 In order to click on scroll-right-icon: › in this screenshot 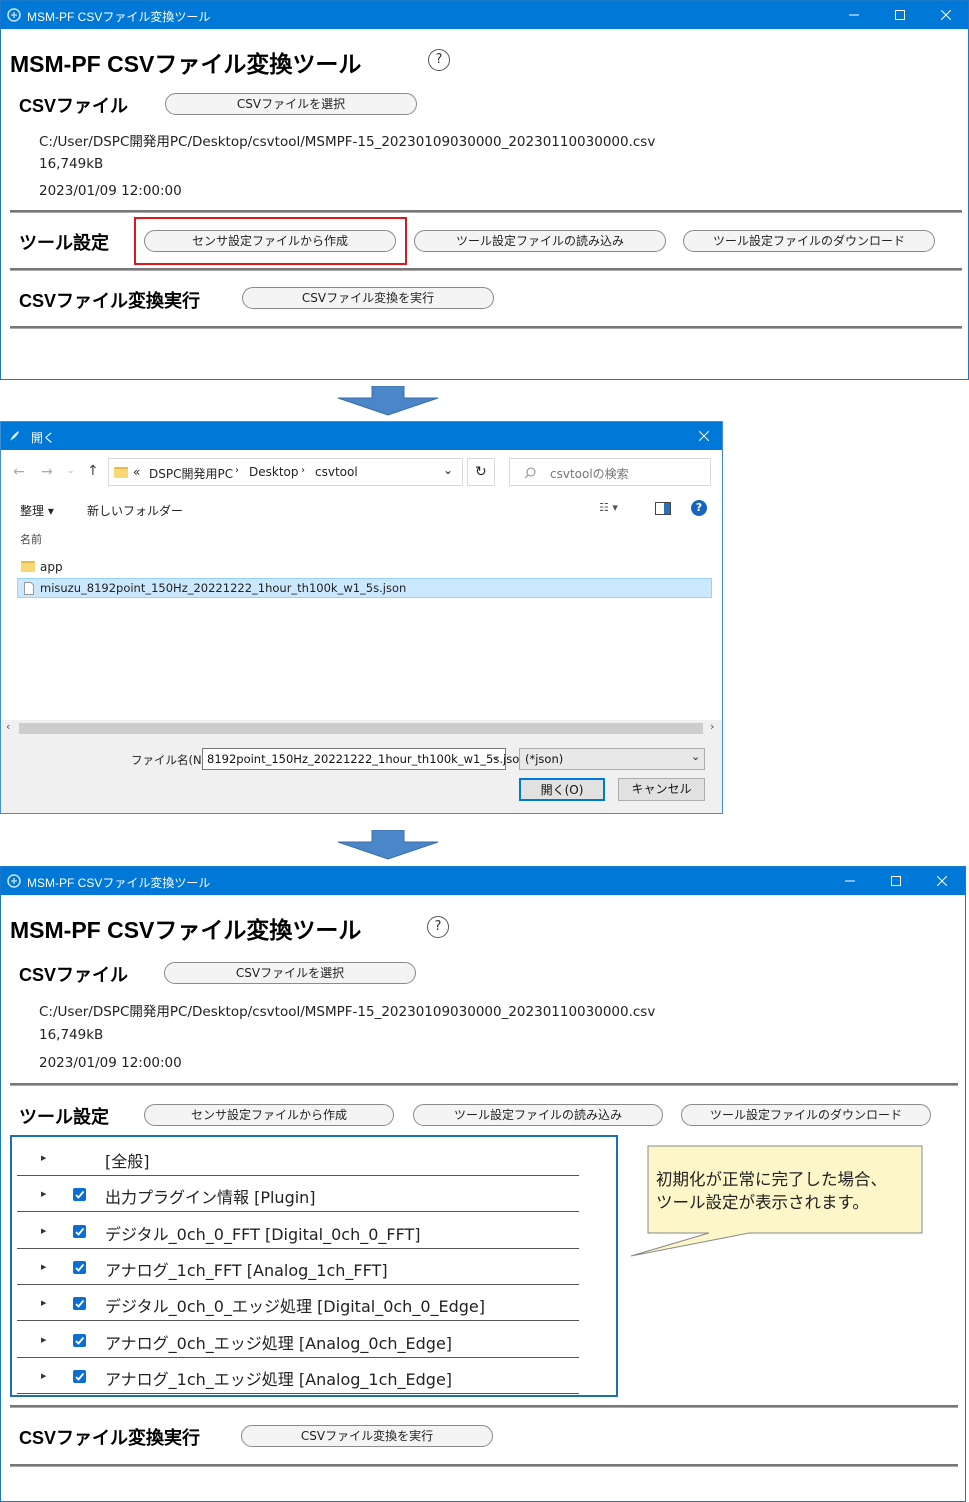, I will do `click(712, 726)`.